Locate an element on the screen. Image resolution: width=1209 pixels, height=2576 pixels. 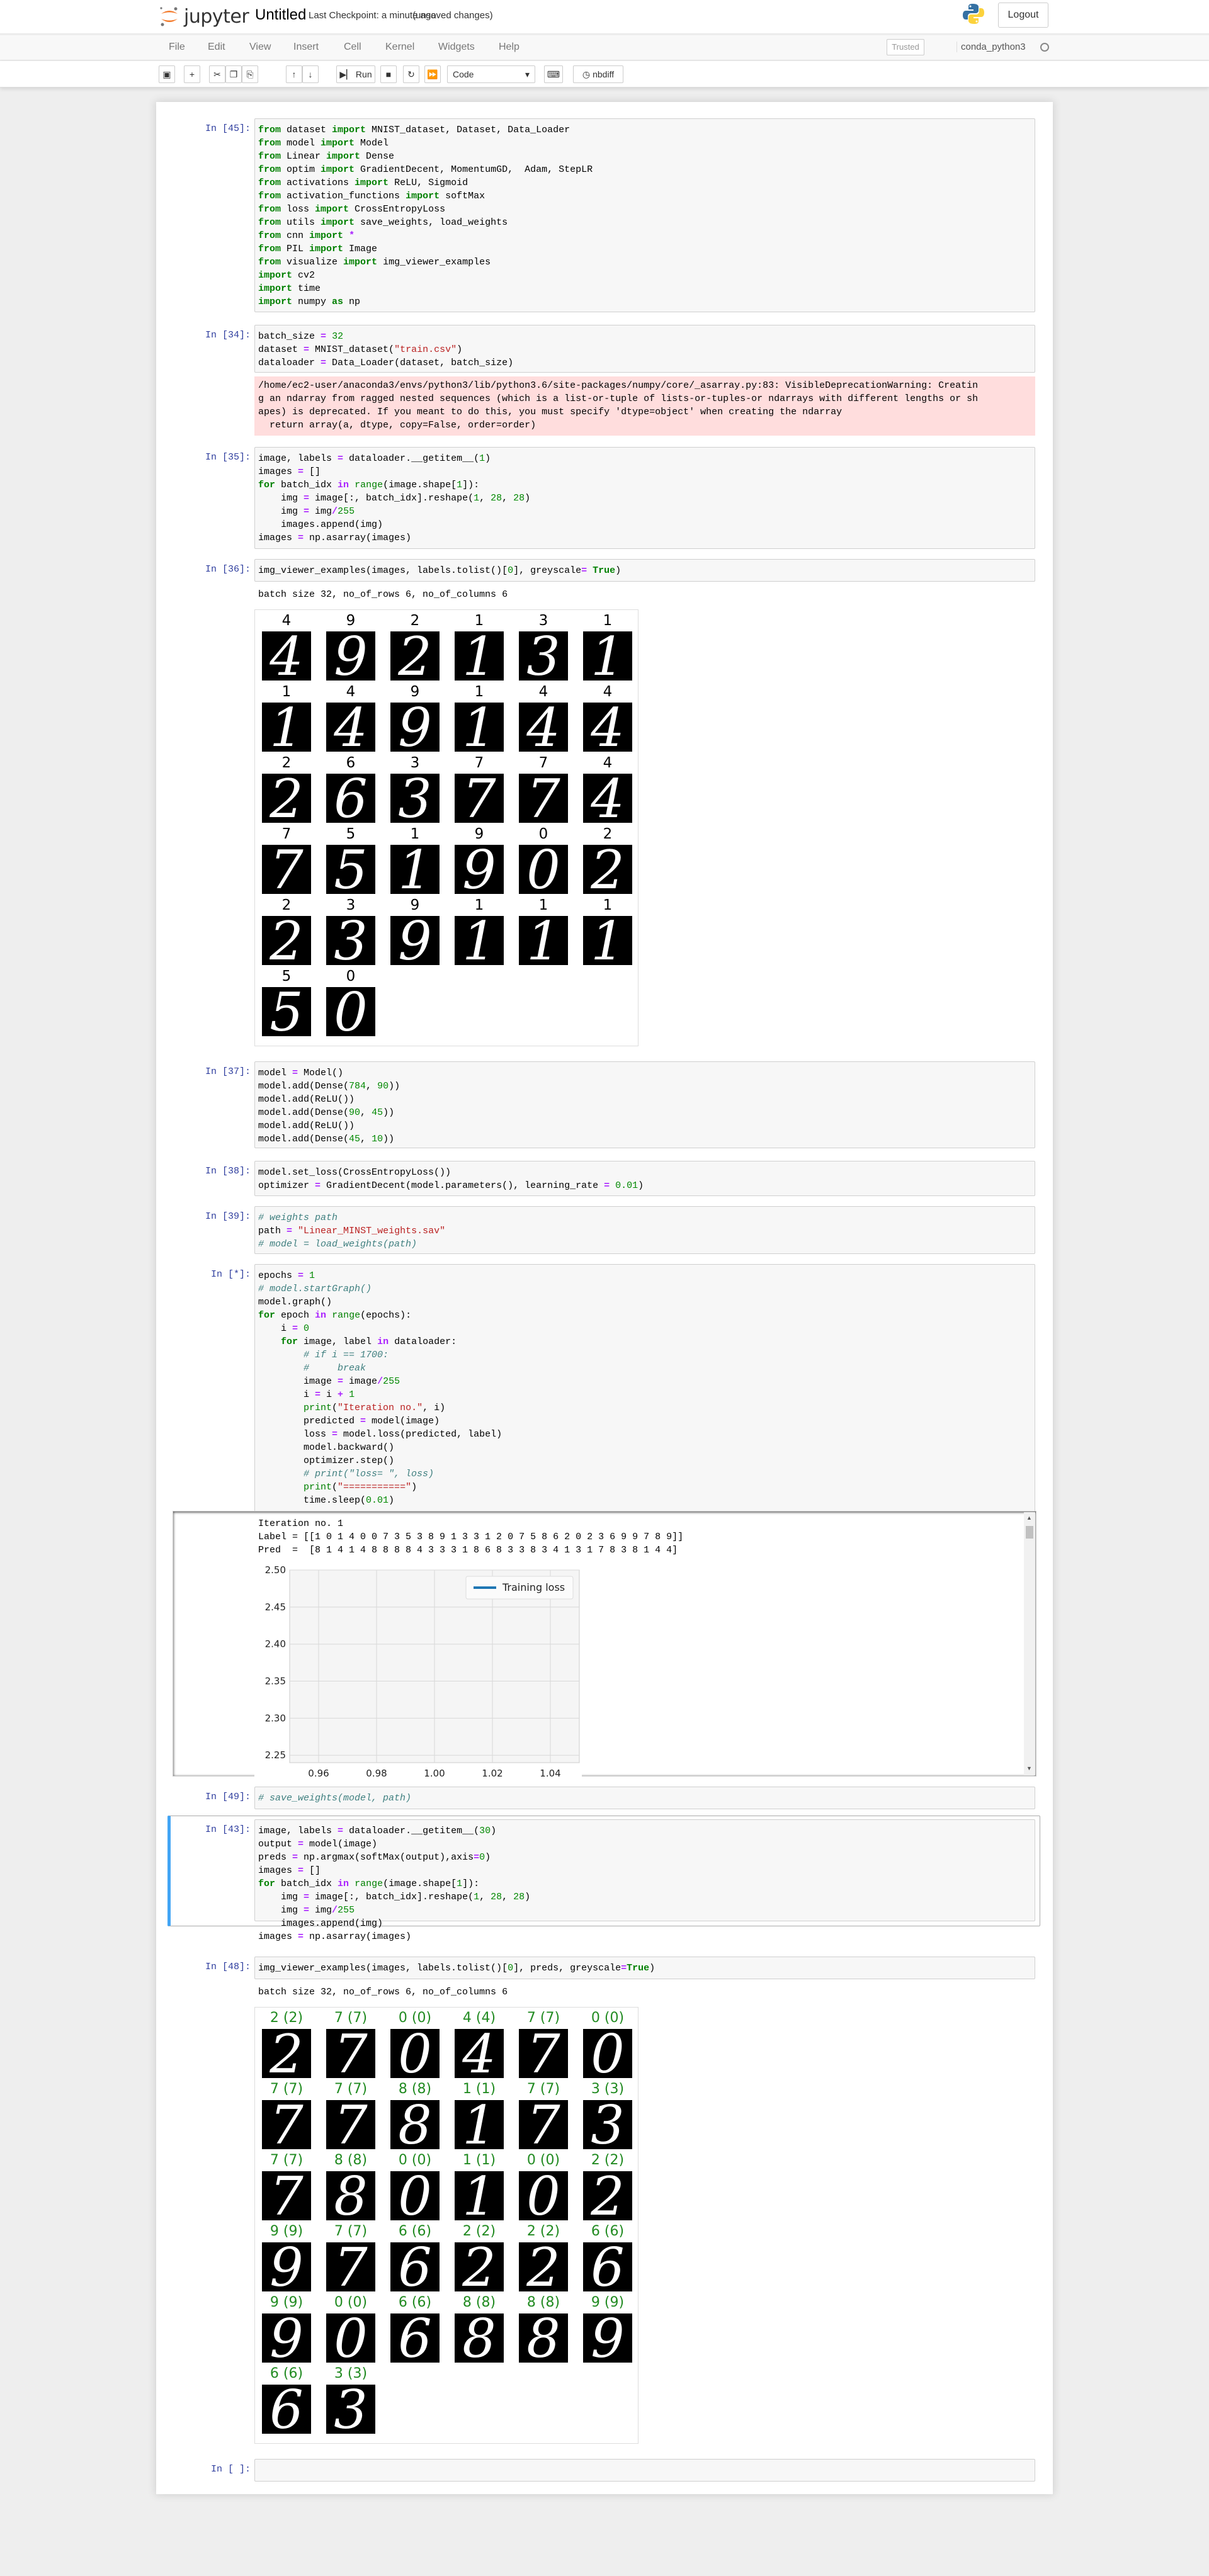
digit-label: 0 (0) is located at coordinates (415, 2160).